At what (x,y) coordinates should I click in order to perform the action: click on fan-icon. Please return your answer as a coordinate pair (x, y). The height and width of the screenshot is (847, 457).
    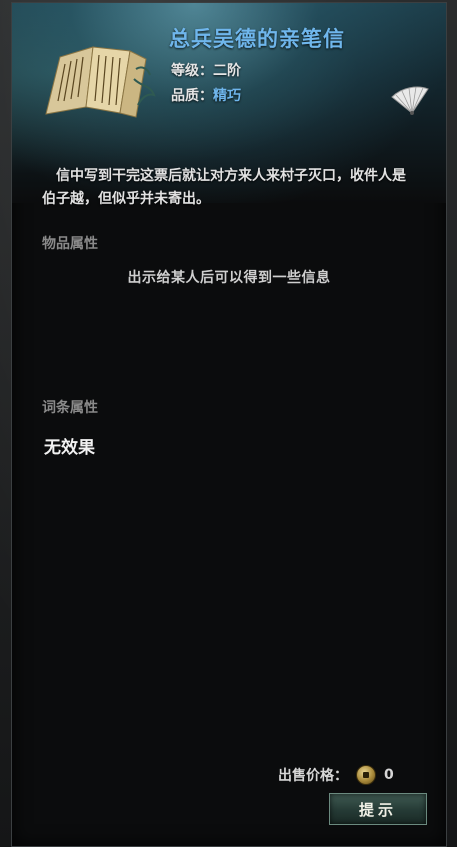
    Looking at the image, I should click on (410, 101).